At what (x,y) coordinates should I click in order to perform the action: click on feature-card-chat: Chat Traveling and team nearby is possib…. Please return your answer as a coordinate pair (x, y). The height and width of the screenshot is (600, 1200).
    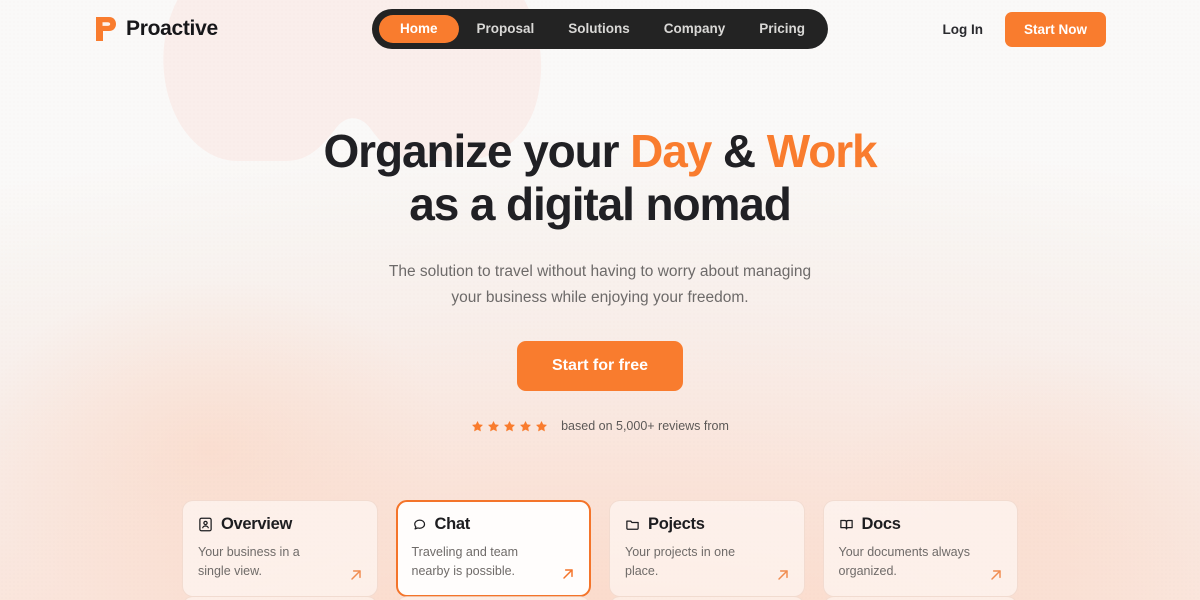
    Looking at the image, I should click on (493, 548).